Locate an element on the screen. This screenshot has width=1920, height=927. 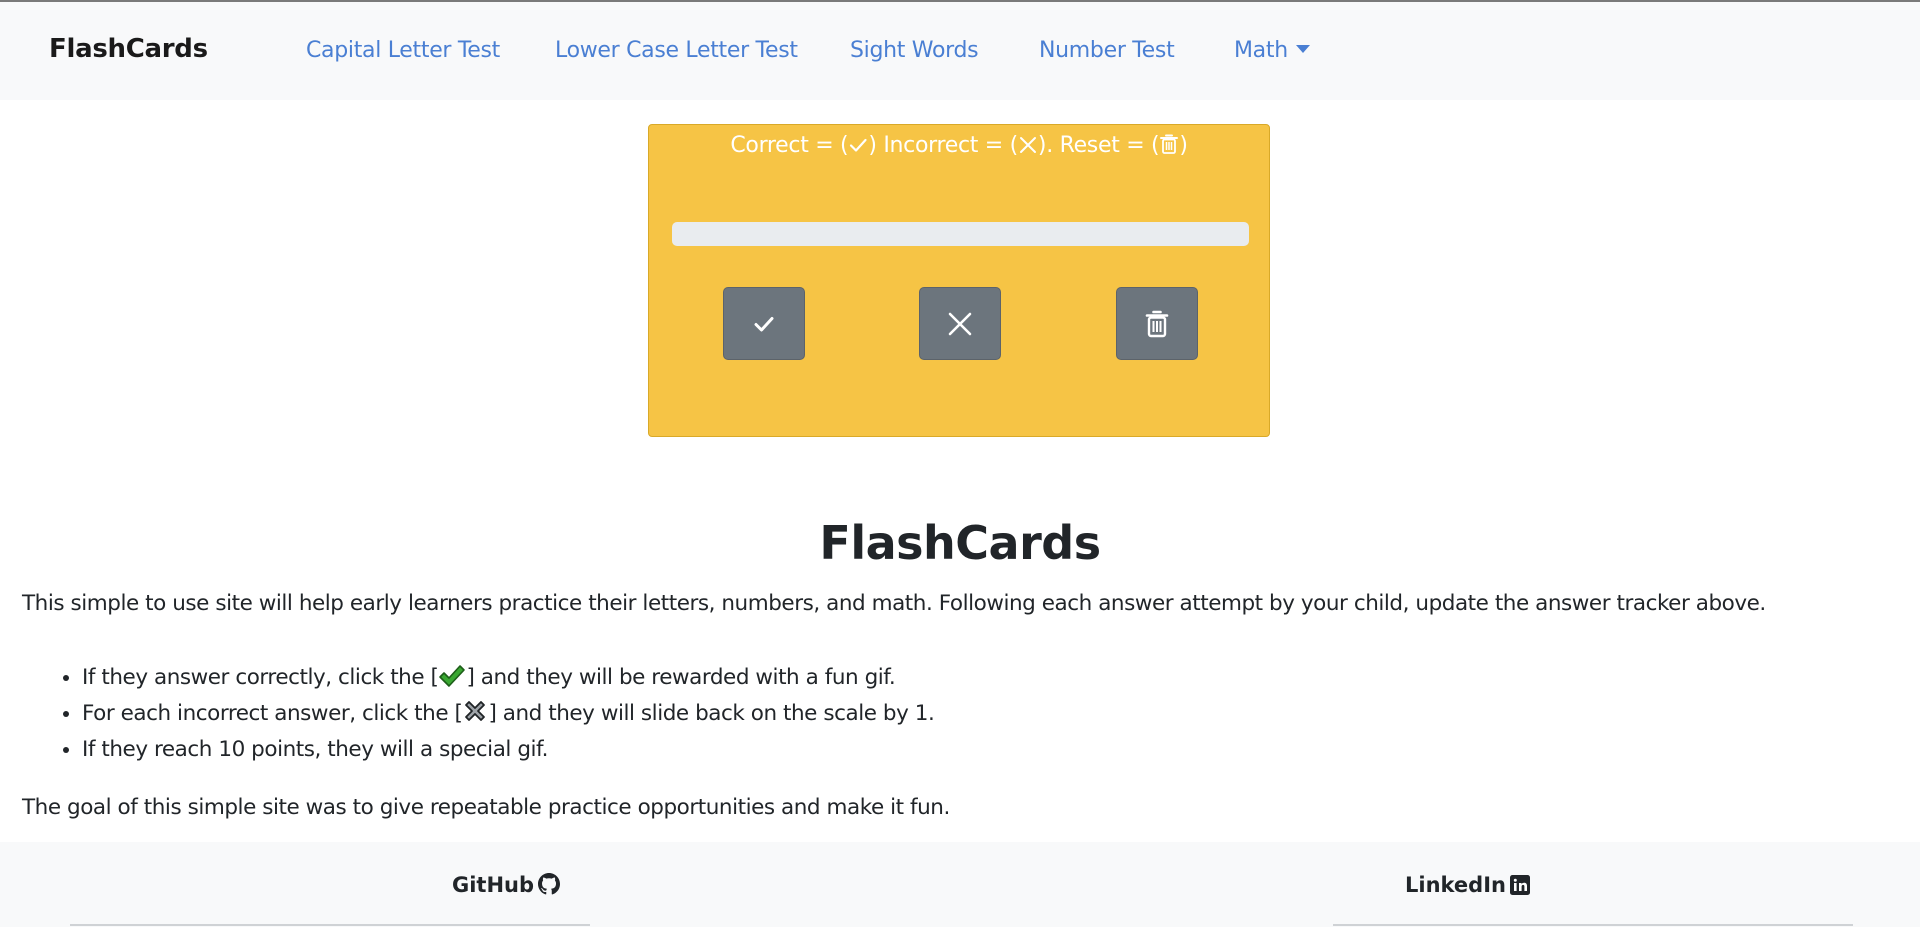
nav-dropdown-math: Math is located at coordinates (1272, 50).